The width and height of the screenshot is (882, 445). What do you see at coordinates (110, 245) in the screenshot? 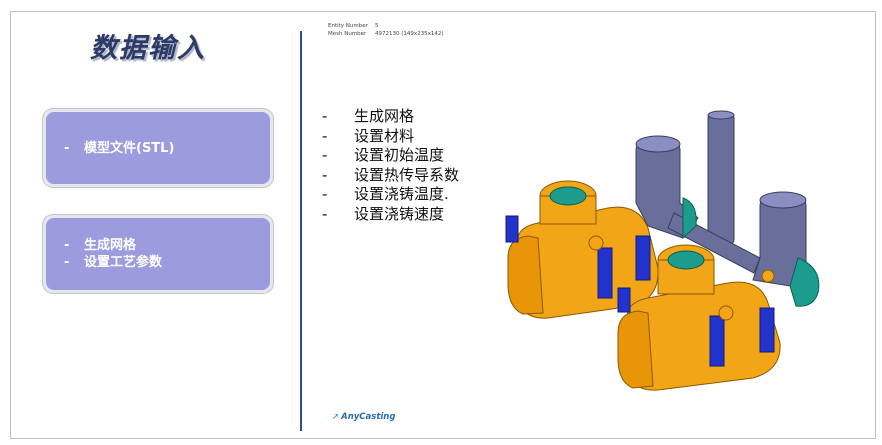
I see `list-item-label: 生成网格` at bounding box center [110, 245].